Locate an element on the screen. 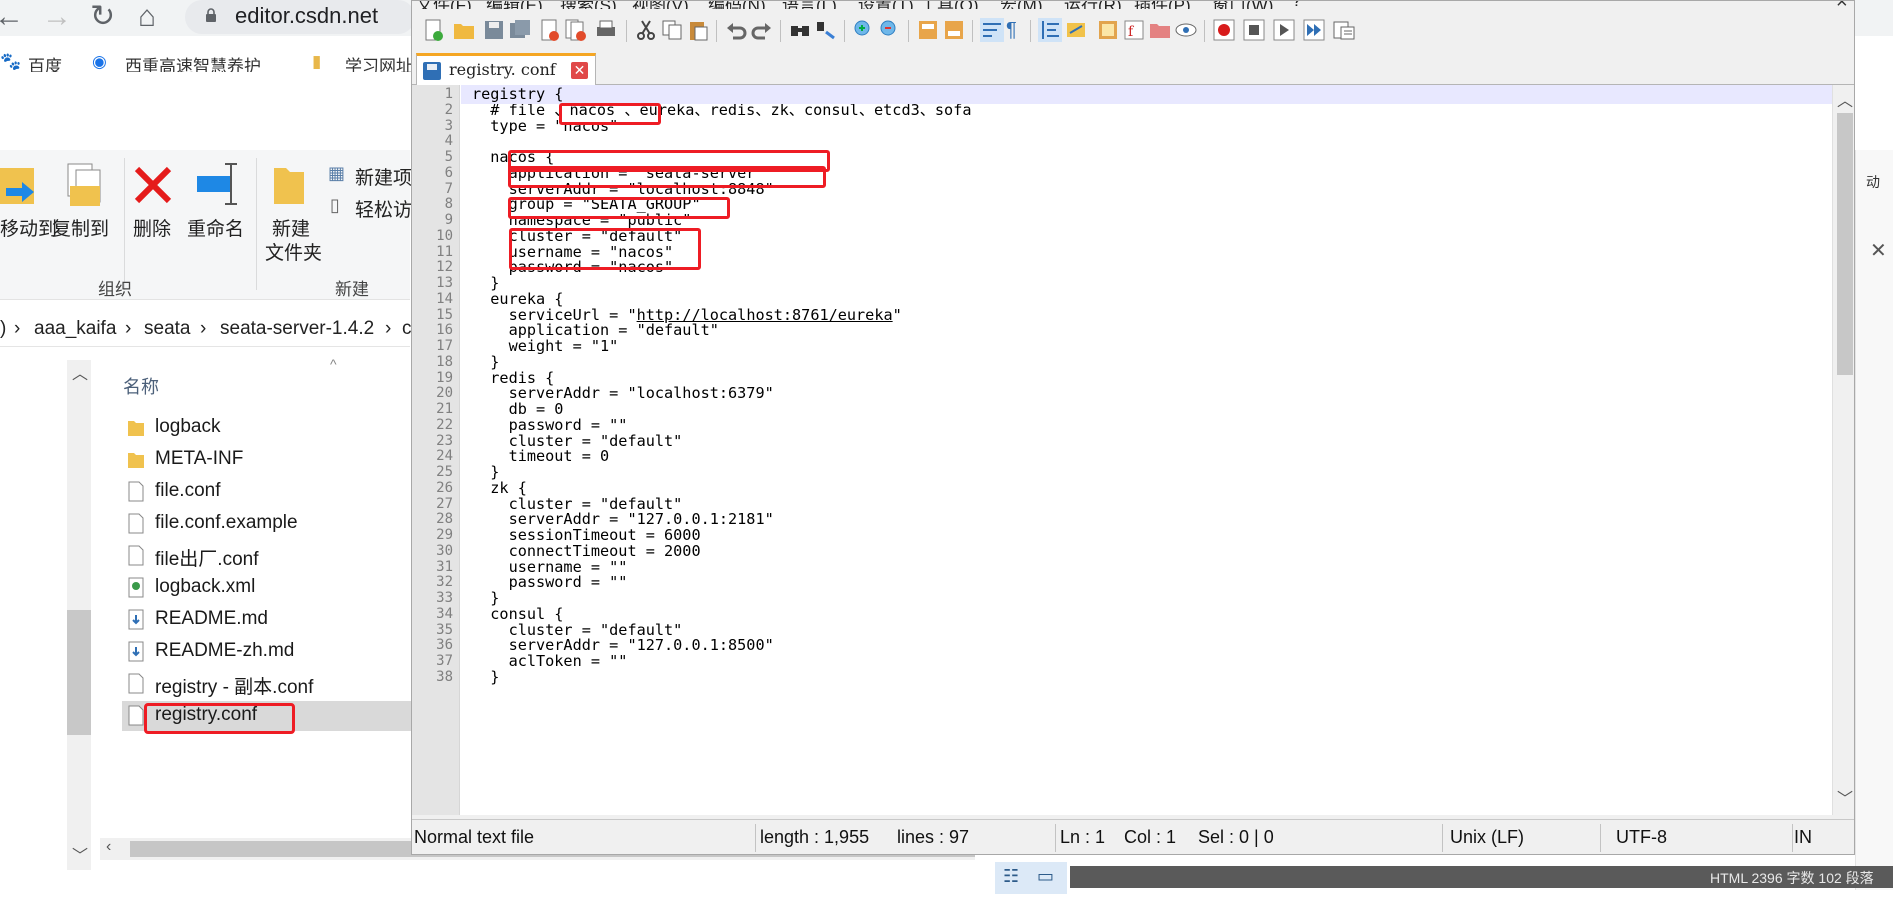 This screenshot has width=1893, height=899. address-bar: editor.csdn.net is located at coordinates (300, 17).